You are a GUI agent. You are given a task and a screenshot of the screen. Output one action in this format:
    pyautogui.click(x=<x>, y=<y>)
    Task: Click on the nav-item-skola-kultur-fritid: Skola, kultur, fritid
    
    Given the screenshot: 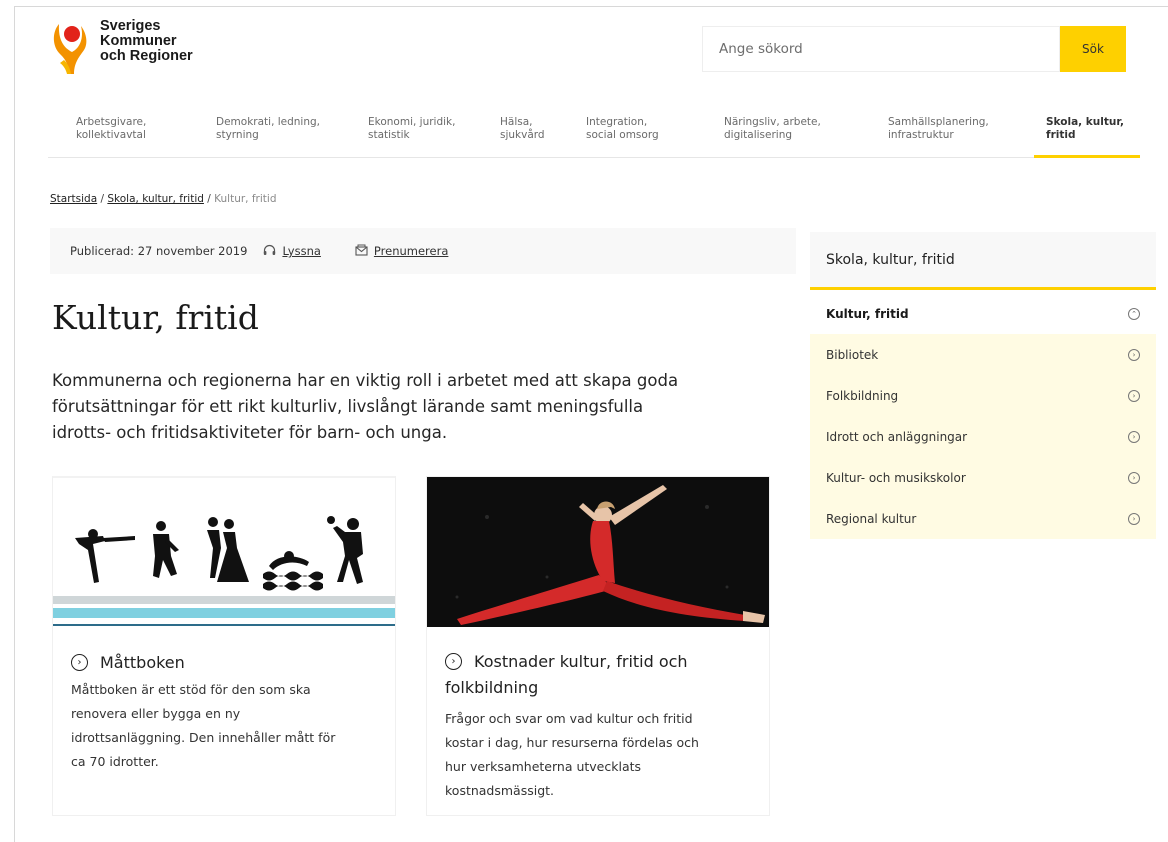 What is the action you would take?
    pyautogui.click(x=1085, y=129)
    